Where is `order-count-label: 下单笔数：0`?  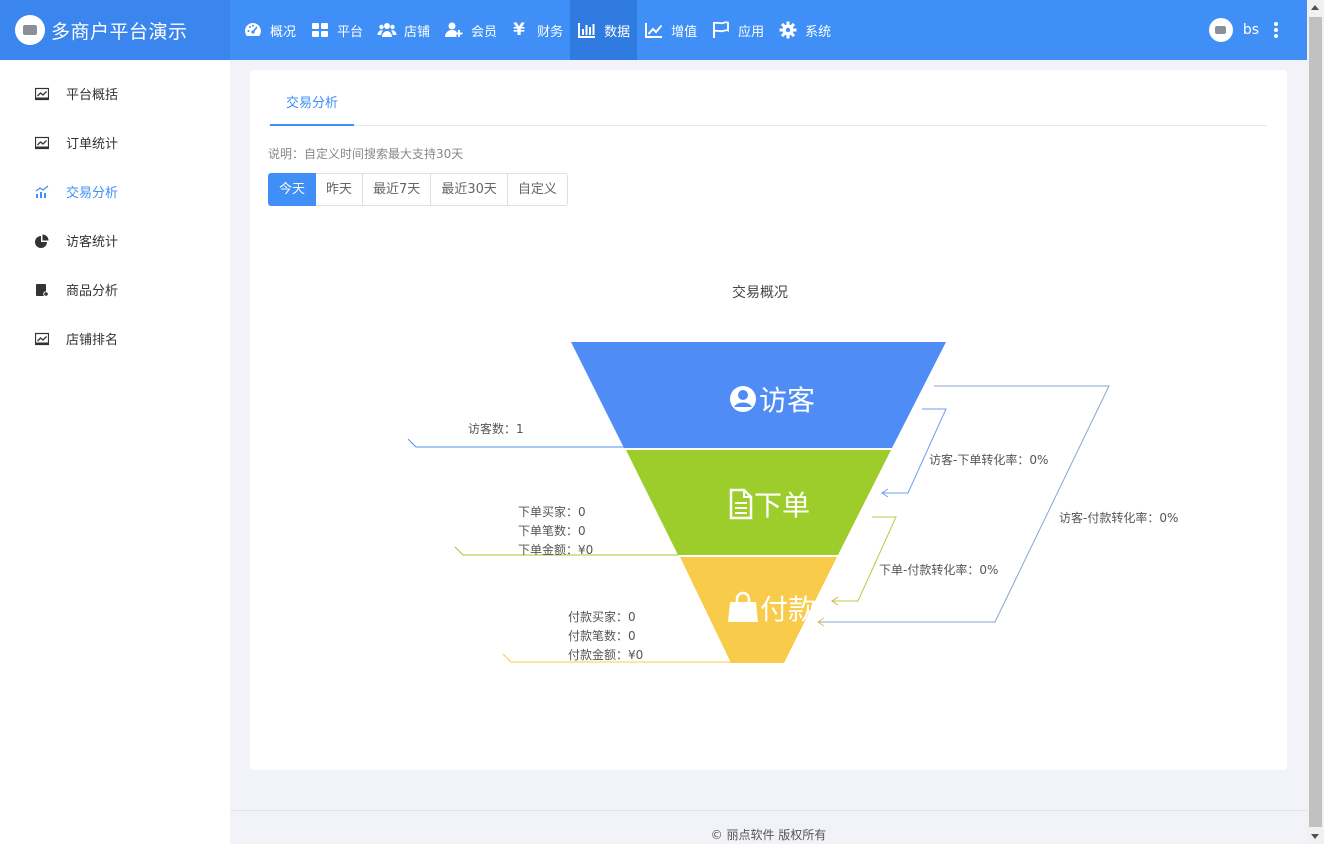
order-count-label: 下单笔数：0 is located at coordinates (552, 530).